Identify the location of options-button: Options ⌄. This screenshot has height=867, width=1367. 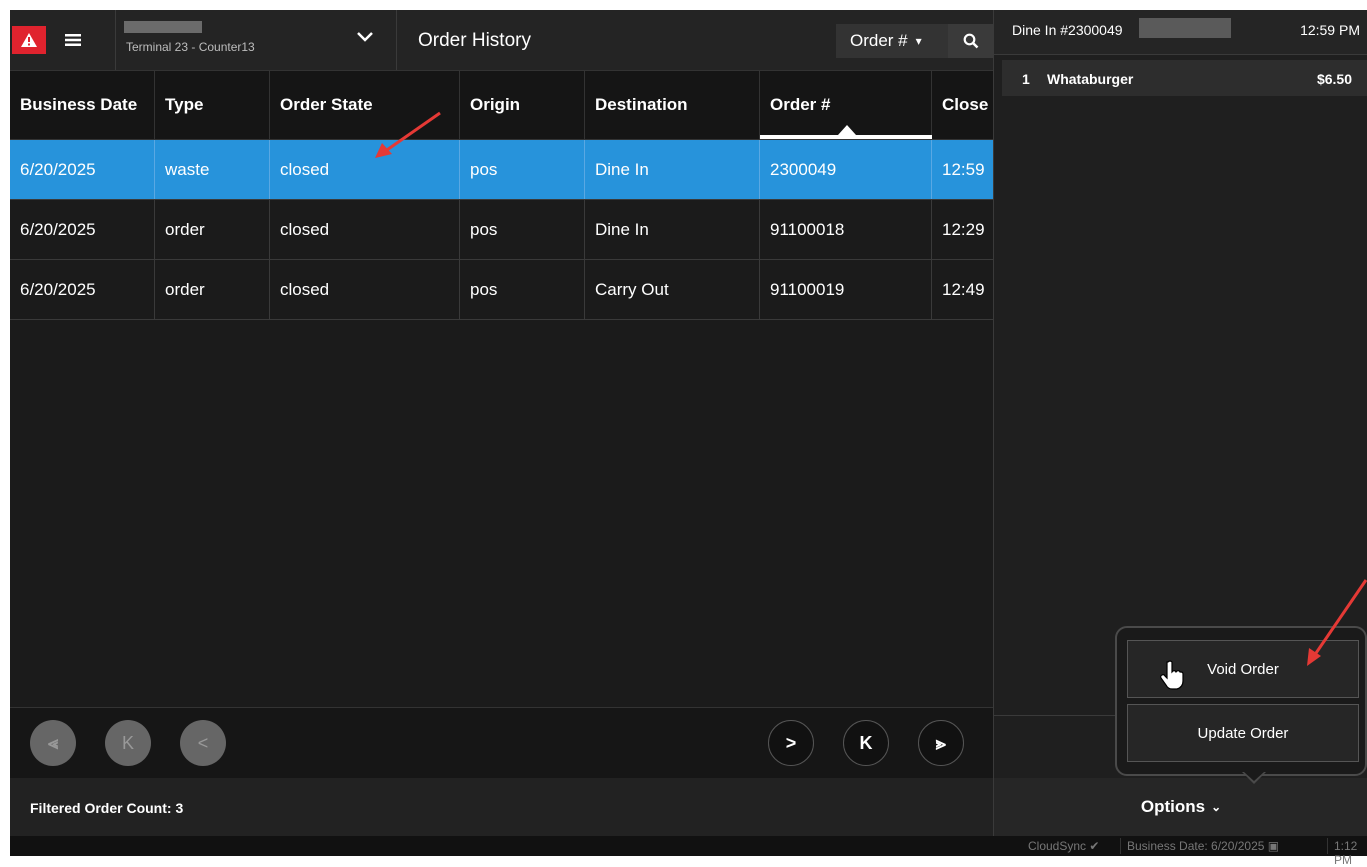
(1180, 807).